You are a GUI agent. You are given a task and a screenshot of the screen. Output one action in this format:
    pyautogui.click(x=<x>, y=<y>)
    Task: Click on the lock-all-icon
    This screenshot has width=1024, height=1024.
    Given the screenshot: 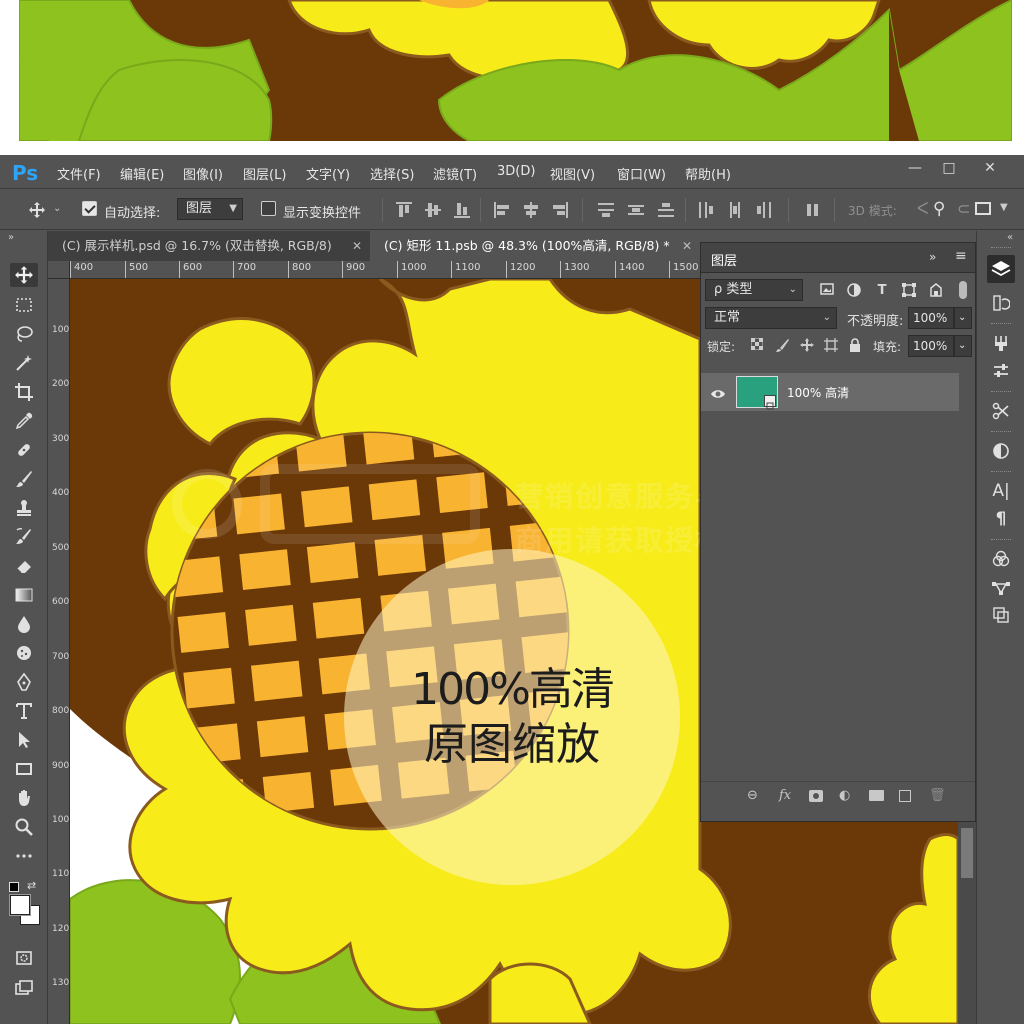 What is the action you would take?
    pyautogui.click(x=855, y=346)
    